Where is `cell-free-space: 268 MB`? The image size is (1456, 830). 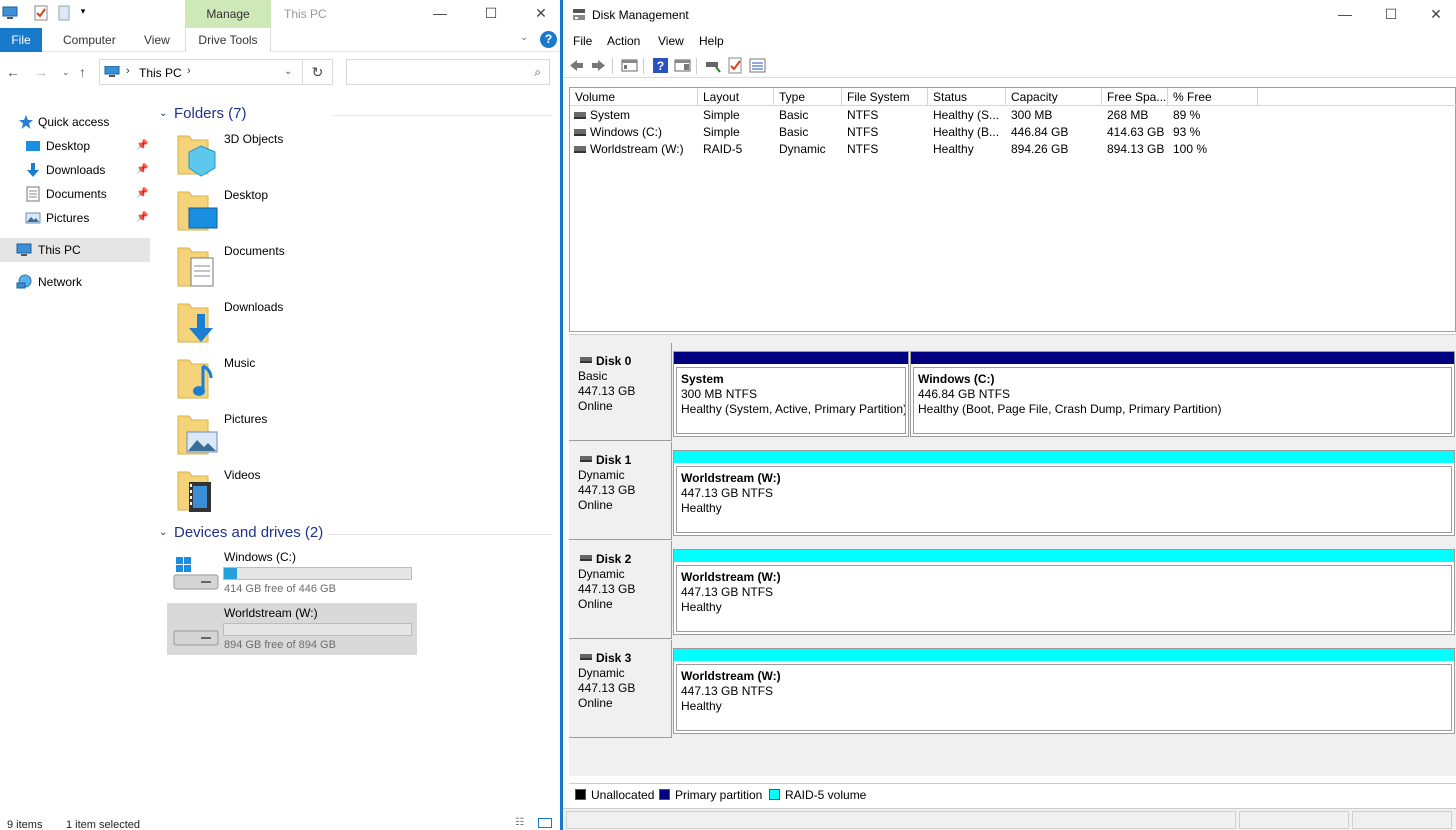
cell-free-space: 268 MB is located at coordinates (1128, 115).